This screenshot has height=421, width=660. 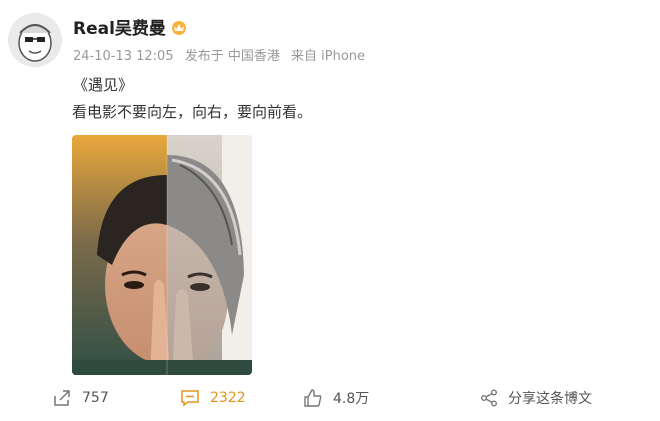 I want to click on avatar, so click(x=35, y=40).